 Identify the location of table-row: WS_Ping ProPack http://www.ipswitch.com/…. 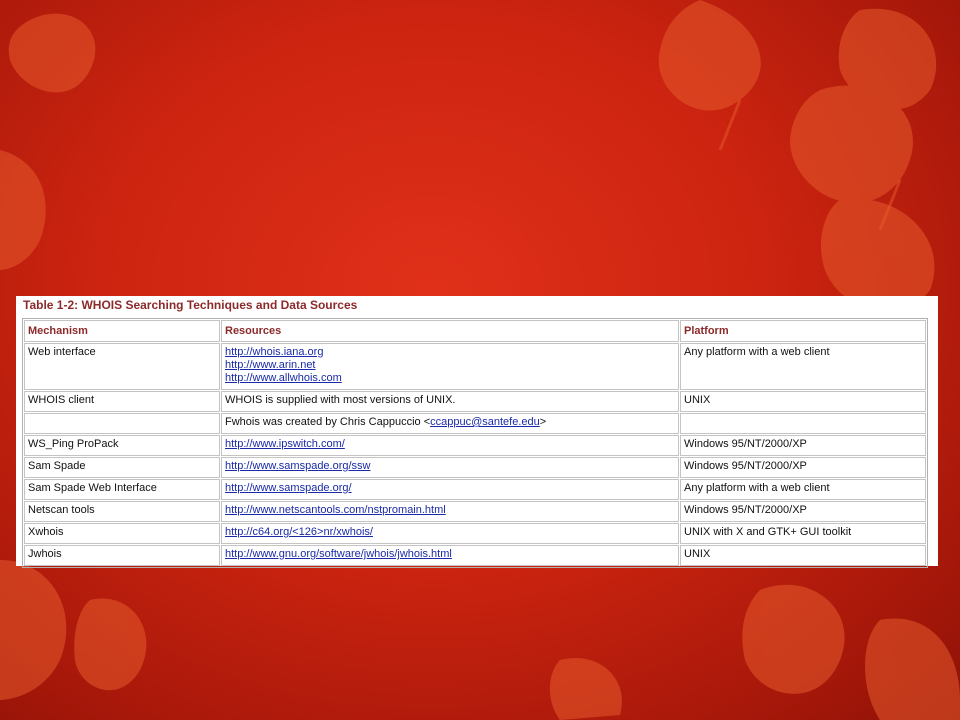
(475, 445).